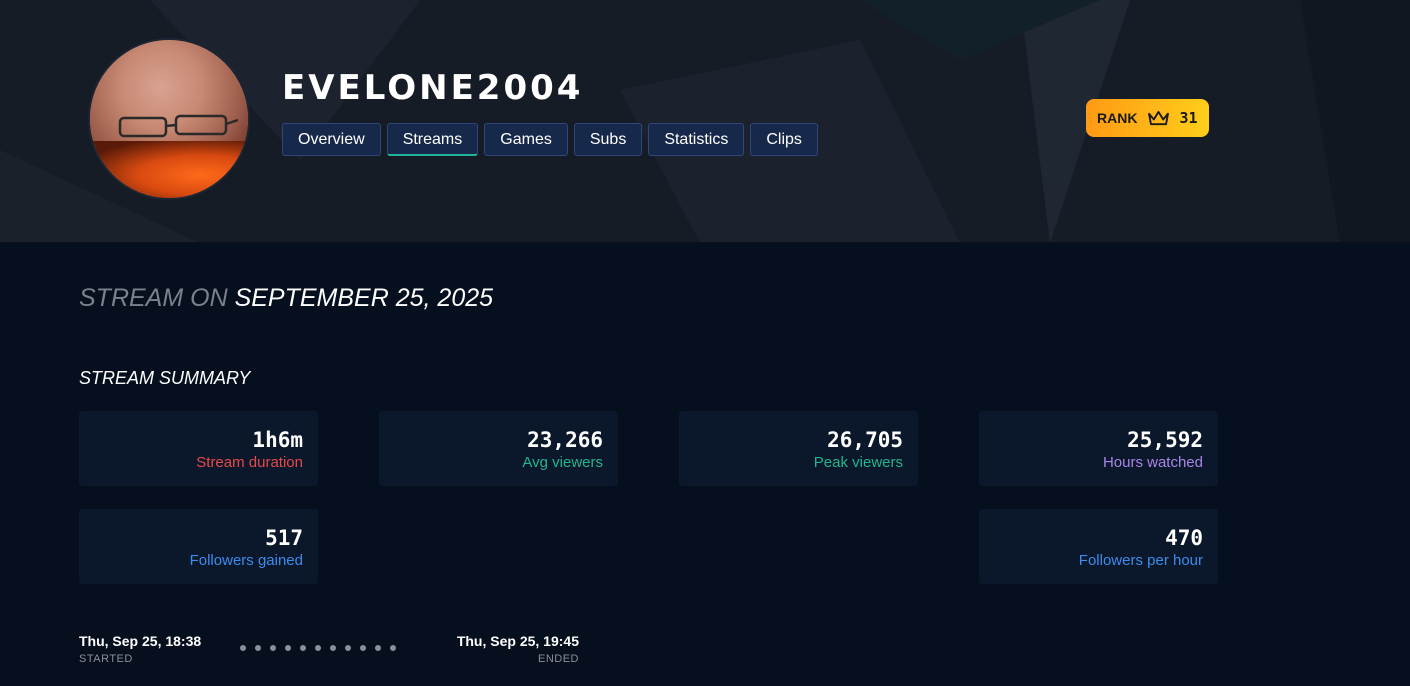 The width and height of the screenshot is (1410, 686). I want to click on stream-summary-title: STREAM SUMMARY, so click(165, 378).